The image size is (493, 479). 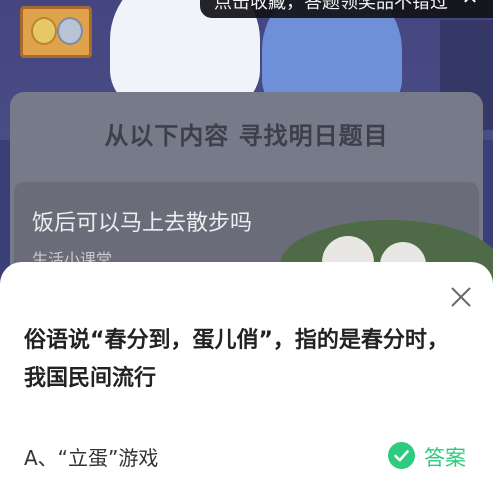 What do you see at coordinates (461, 297) in the screenshot?
I see `close-icon` at bounding box center [461, 297].